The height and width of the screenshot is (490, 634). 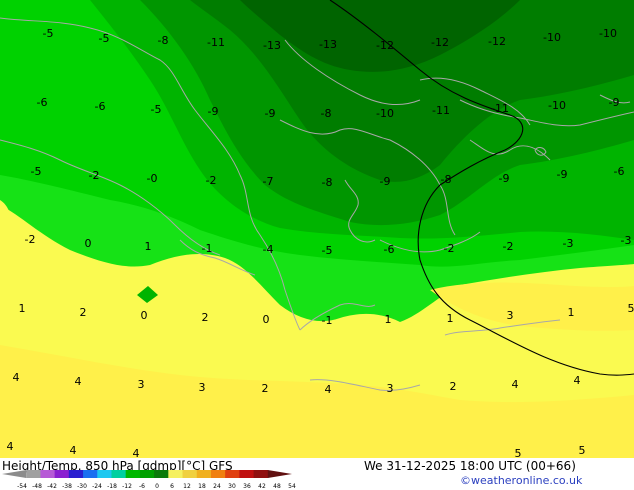 What do you see at coordinates (172, 486) in the screenshot?
I see `legend-tick: 6` at bounding box center [172, 486].